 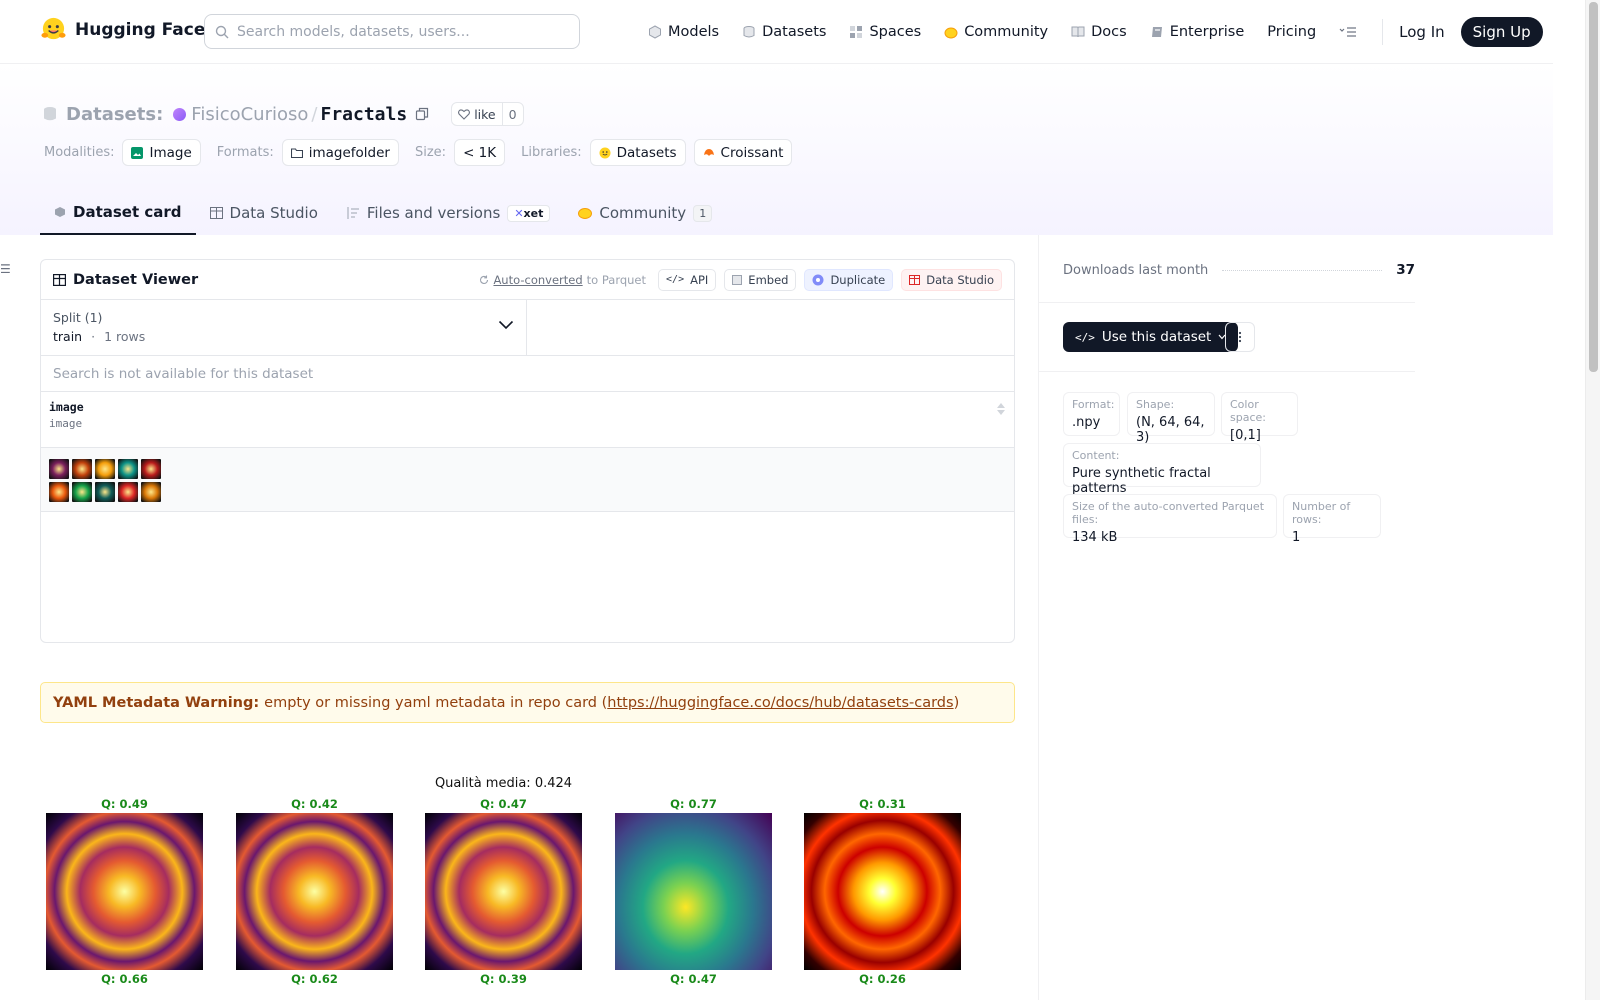 What do you see at coordinates (397, 31) in the screenshot?
I see `search-input` at bounding box center [397, 31].